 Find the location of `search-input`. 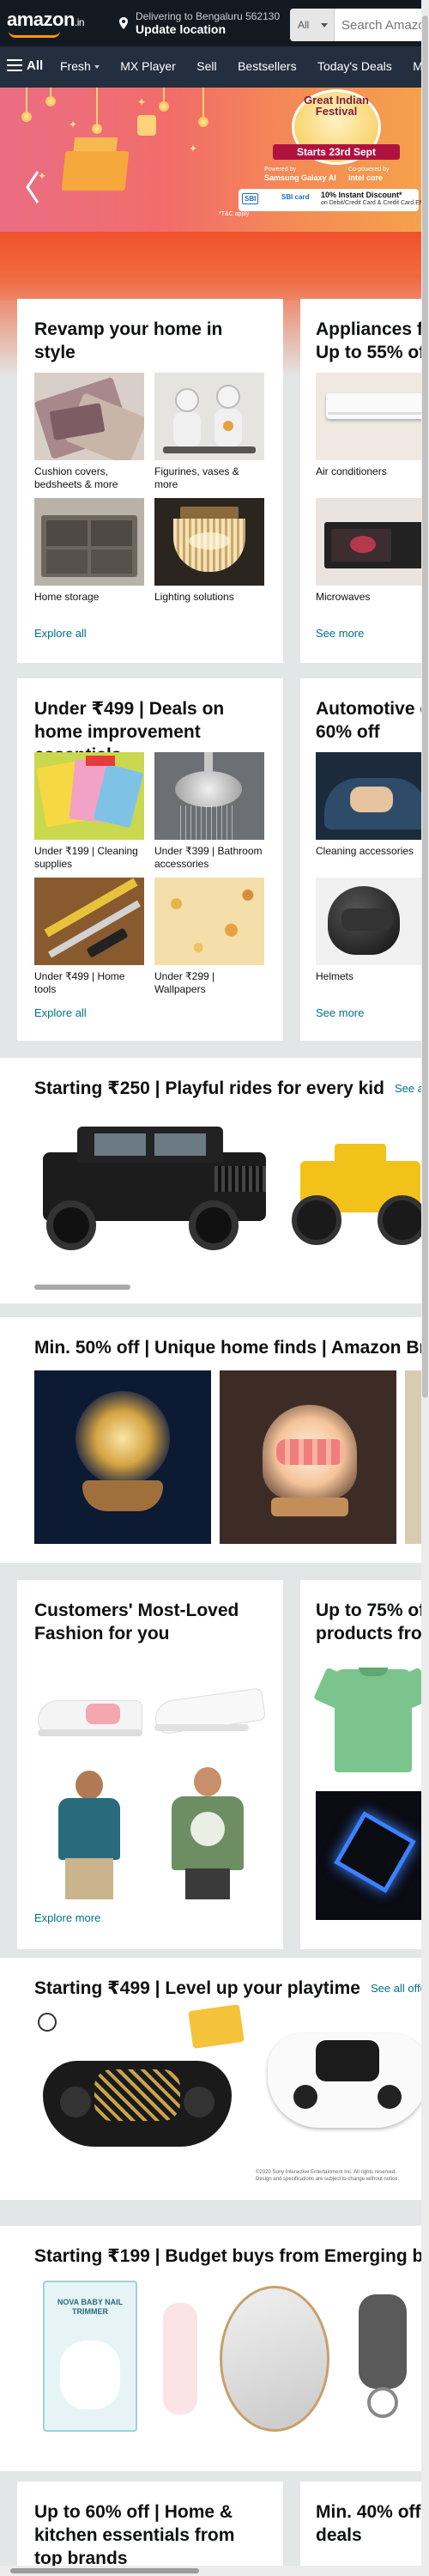

search-input is located at coordinates (384, 25).